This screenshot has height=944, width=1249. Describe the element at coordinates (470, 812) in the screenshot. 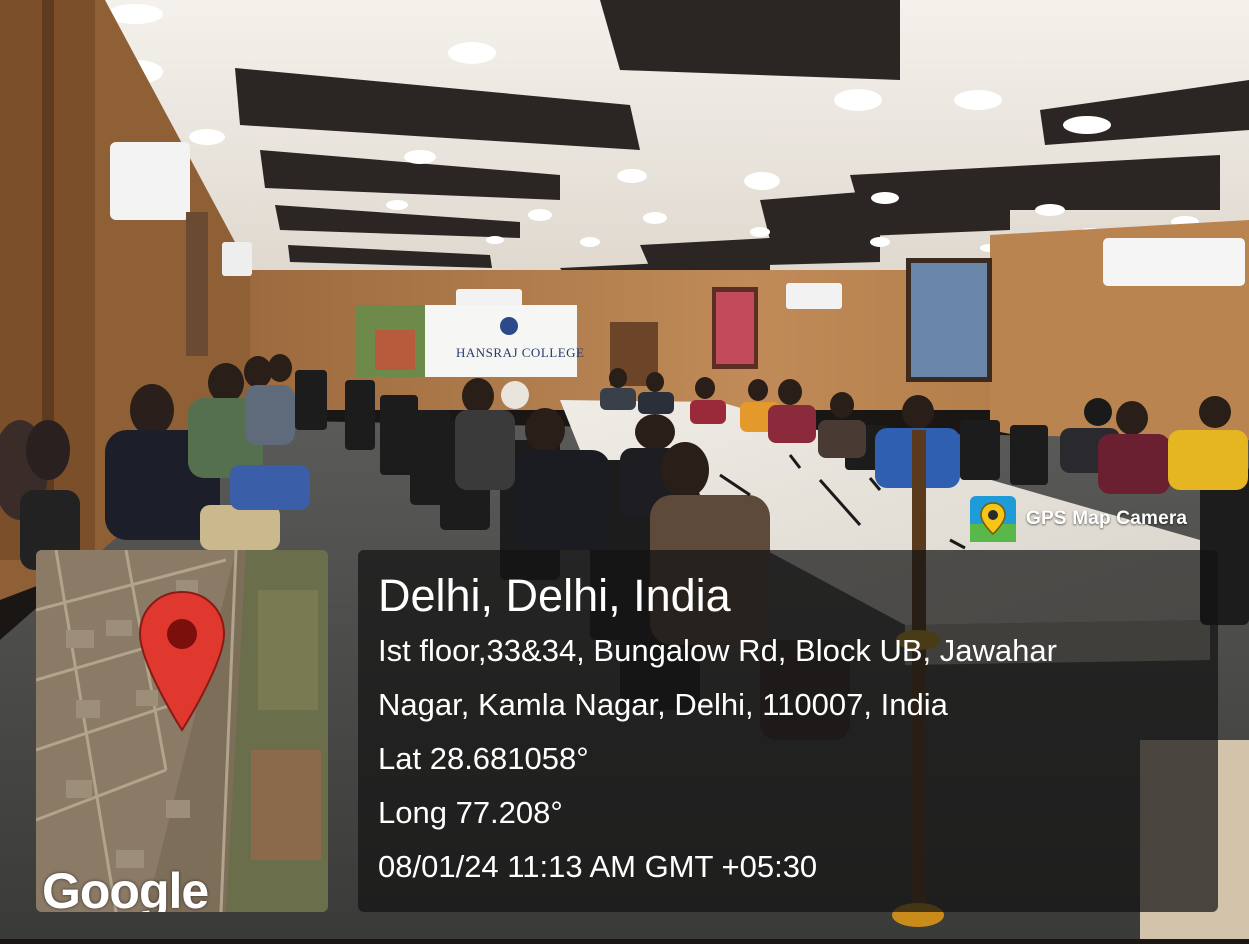

I see `longitude-text: Long 77.208°` at that location.